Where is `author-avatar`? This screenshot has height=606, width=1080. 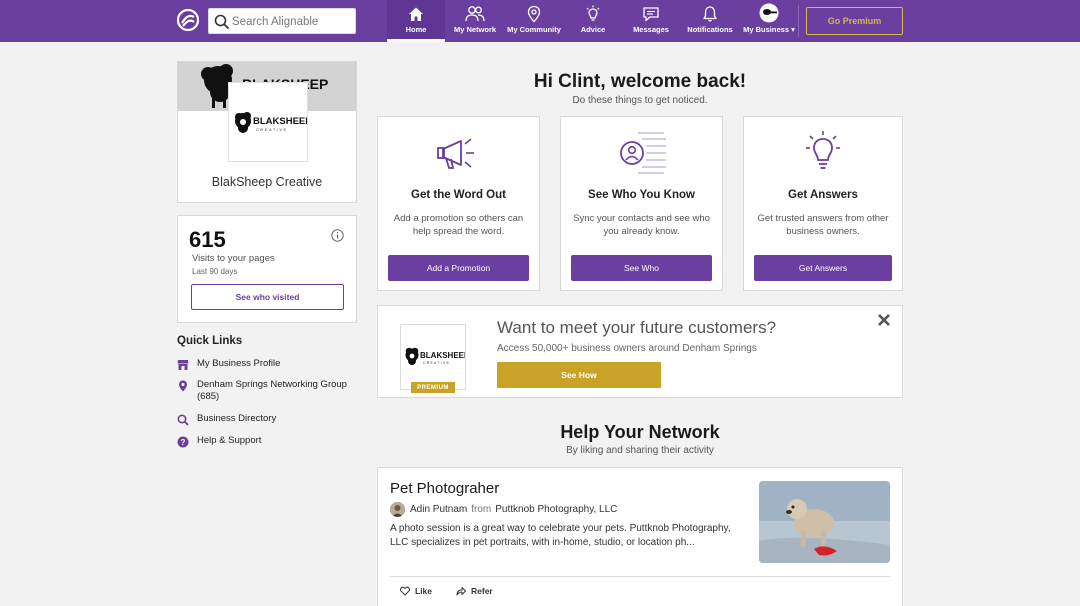
author-avatar is located at coordinates (397, 509).